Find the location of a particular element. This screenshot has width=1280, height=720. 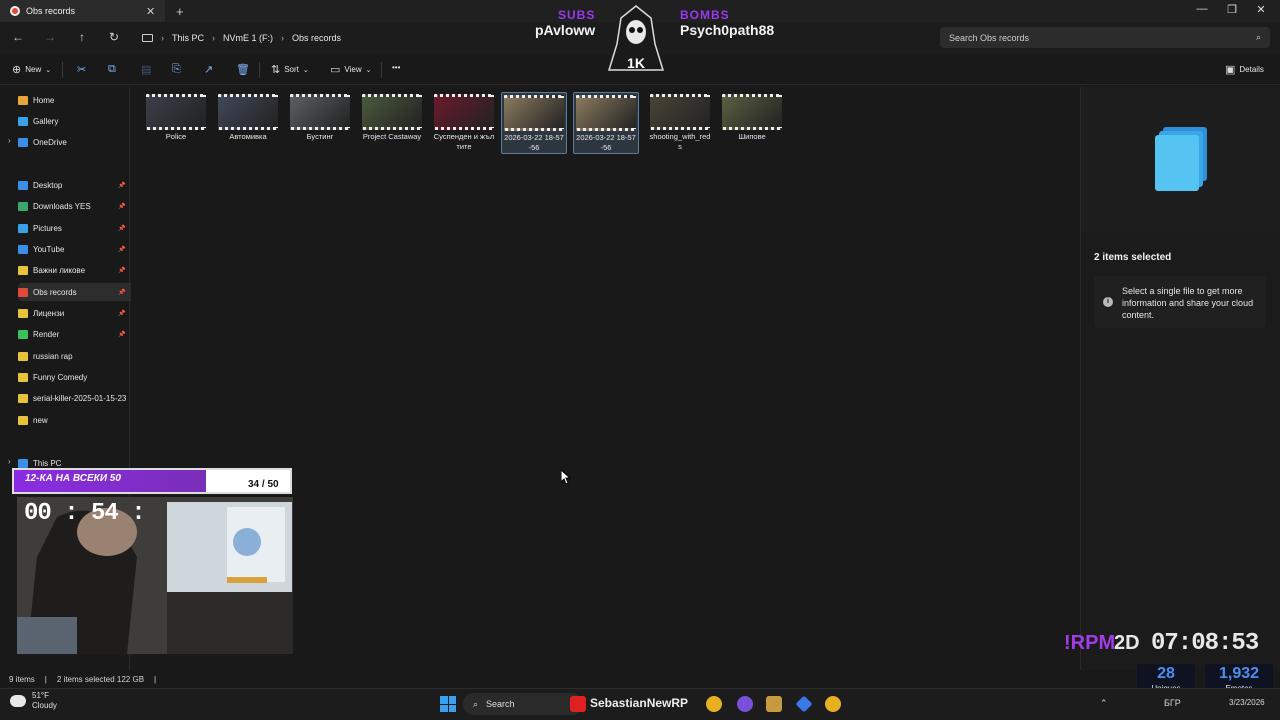

breadcrumb-this-pc: This PC is located at coordinates (188, 38).